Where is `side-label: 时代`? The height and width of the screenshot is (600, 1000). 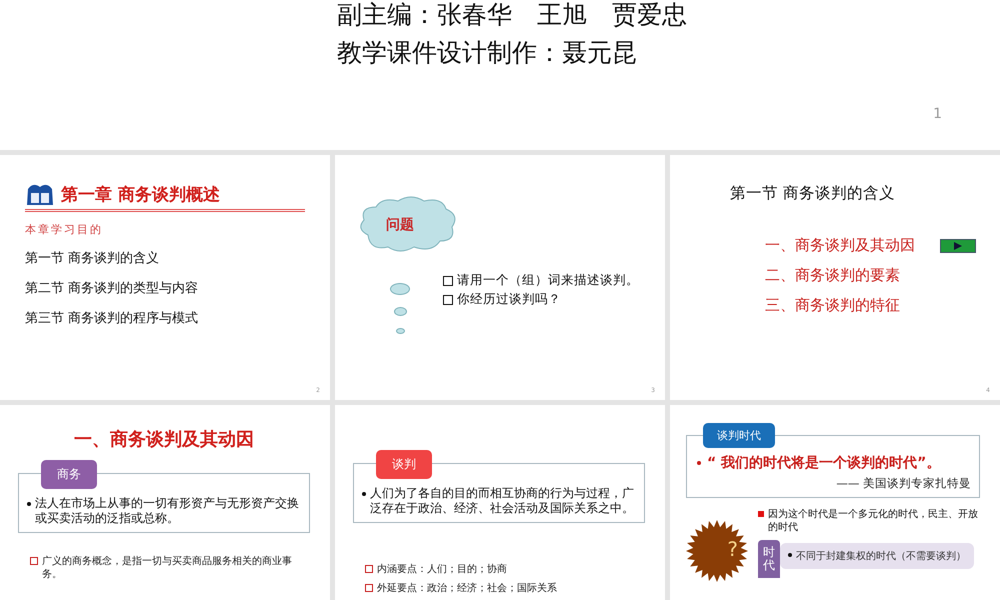 side-label: 时代 is located at coordinates (769, 559).